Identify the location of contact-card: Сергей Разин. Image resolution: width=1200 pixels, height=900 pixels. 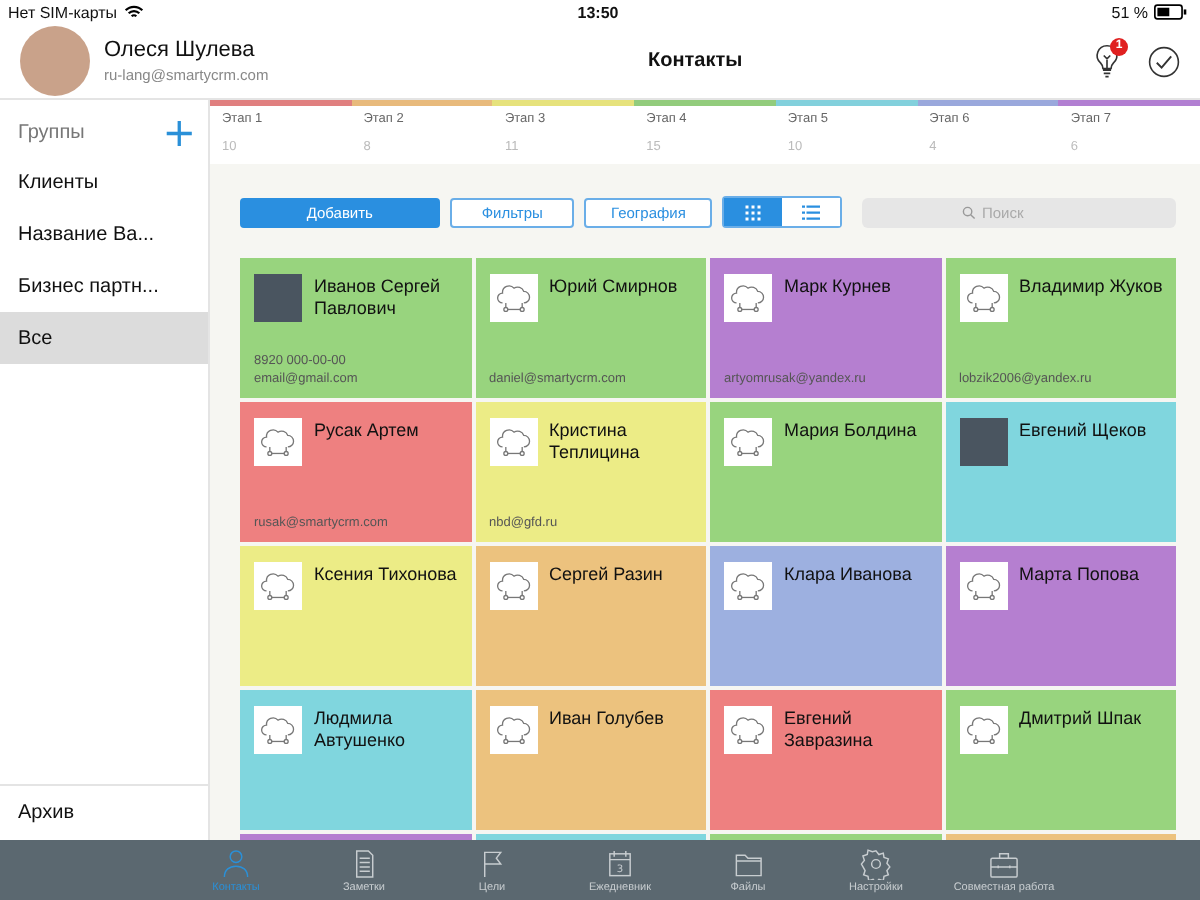
(590, 616).